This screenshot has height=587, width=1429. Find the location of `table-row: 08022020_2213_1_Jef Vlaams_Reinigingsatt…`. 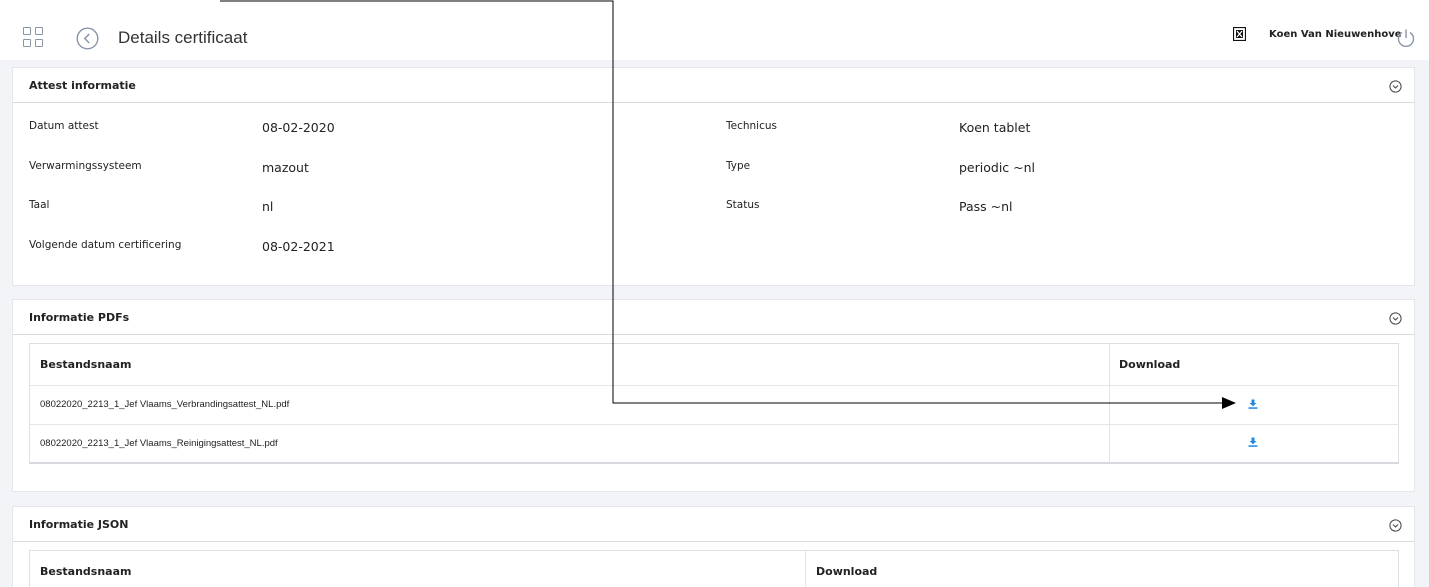

table-row: 08022020_2213_1_Jef Vlaams_Reinigingsatt… is located at coordinates (714, 443).